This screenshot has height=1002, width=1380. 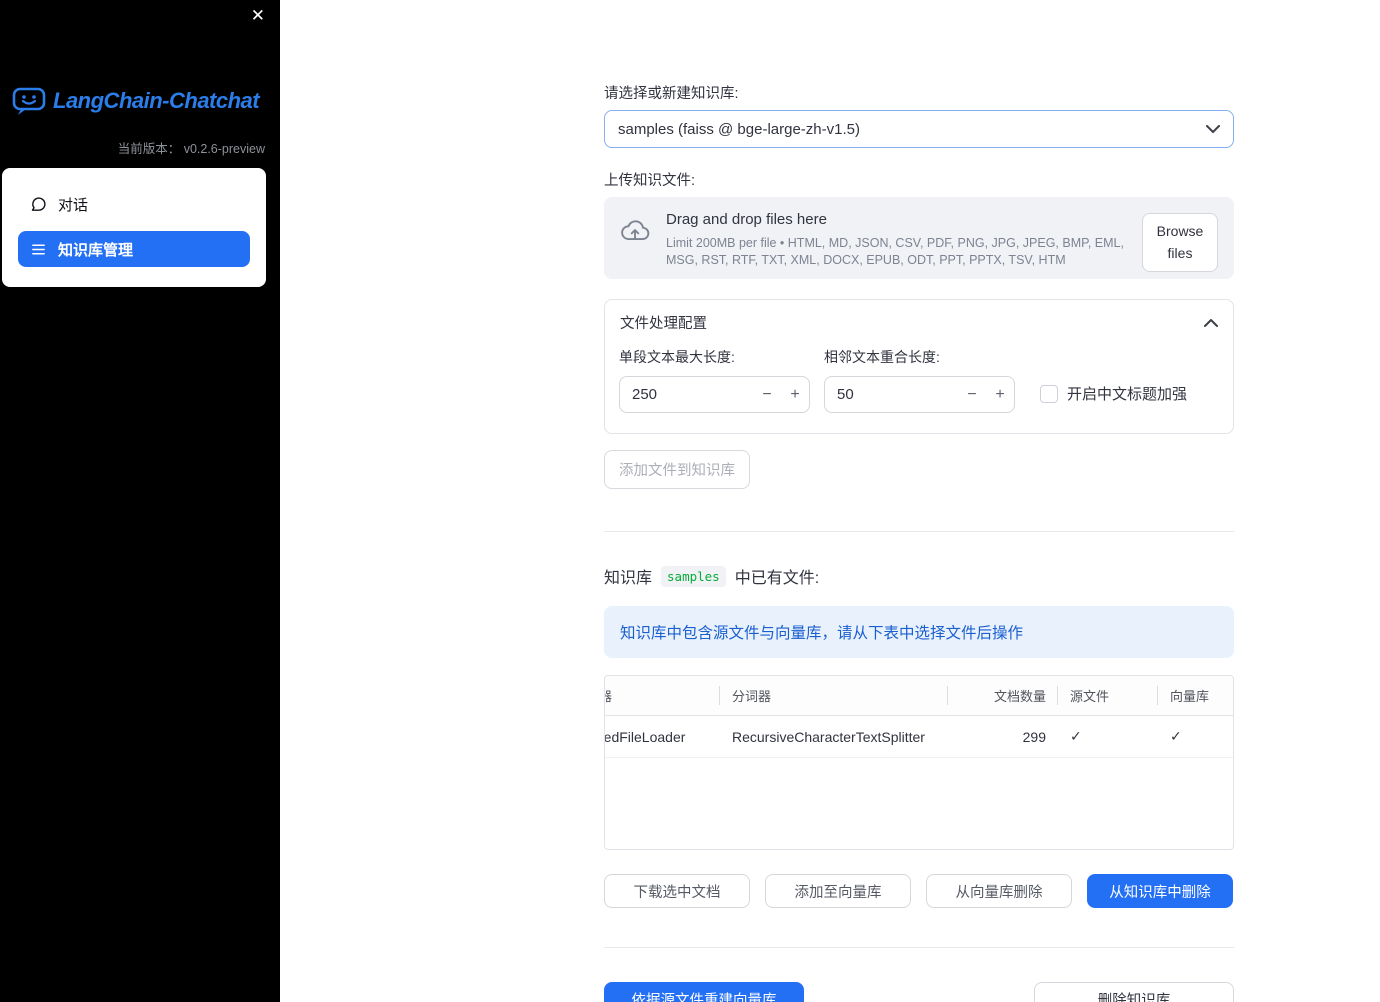 What do you see at coordinates (645, 736) in the screenshot?
I see `cell-loader: redFileLoader` at bounding box center [645, 736].